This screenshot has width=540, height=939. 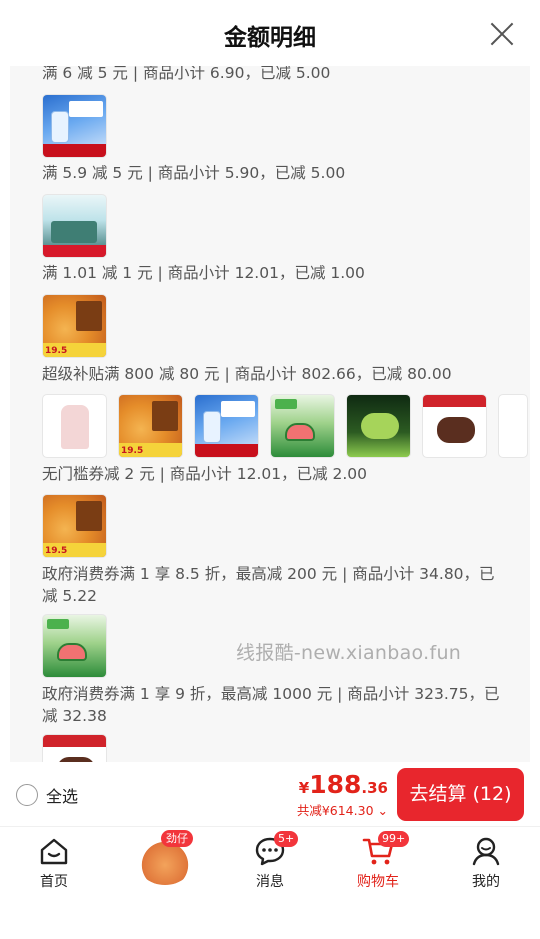 I want to click on discount-label: 共减¥614.30, so click(x=335, y=810).